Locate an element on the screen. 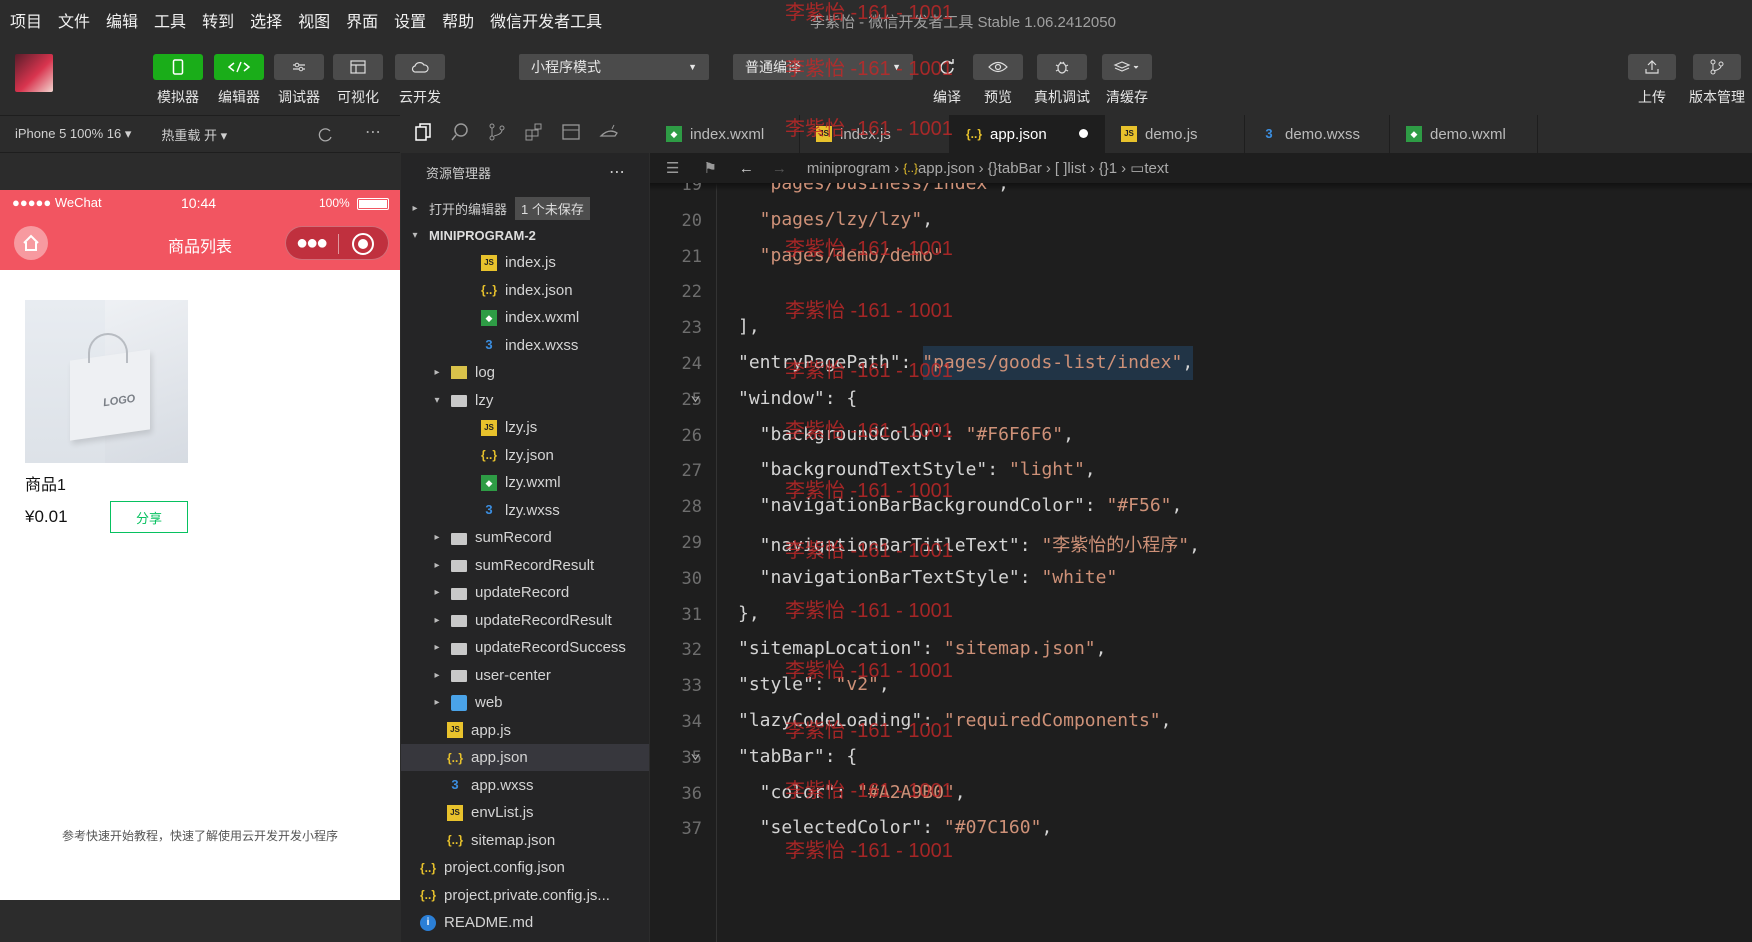  menu-item-7: 界面 is located at coordinates (360, 20).